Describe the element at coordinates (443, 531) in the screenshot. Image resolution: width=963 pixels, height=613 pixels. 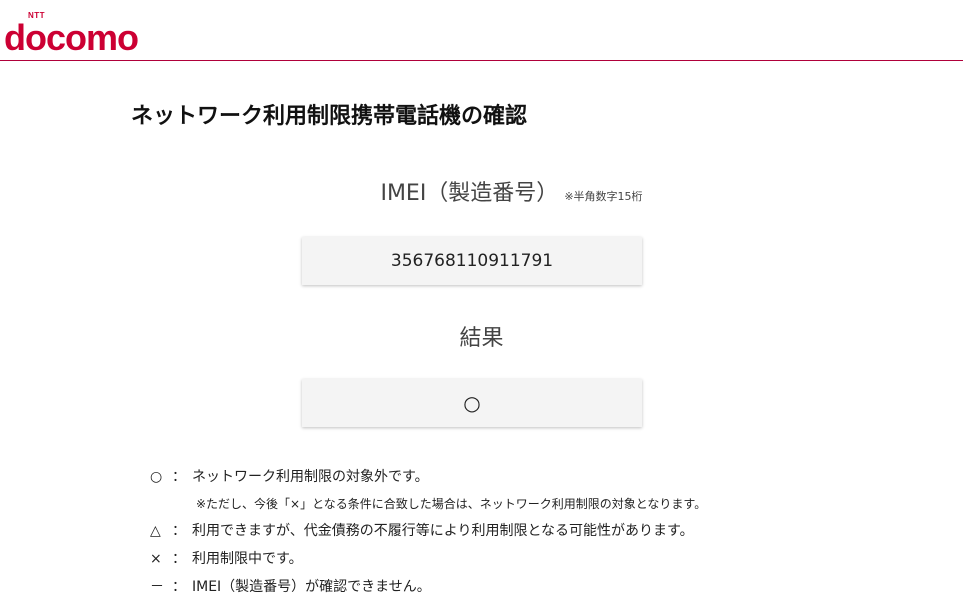
I see `legend-text: 利用できますが、代金債務の不履行等により利用制限となる可能性があります。` at that location.